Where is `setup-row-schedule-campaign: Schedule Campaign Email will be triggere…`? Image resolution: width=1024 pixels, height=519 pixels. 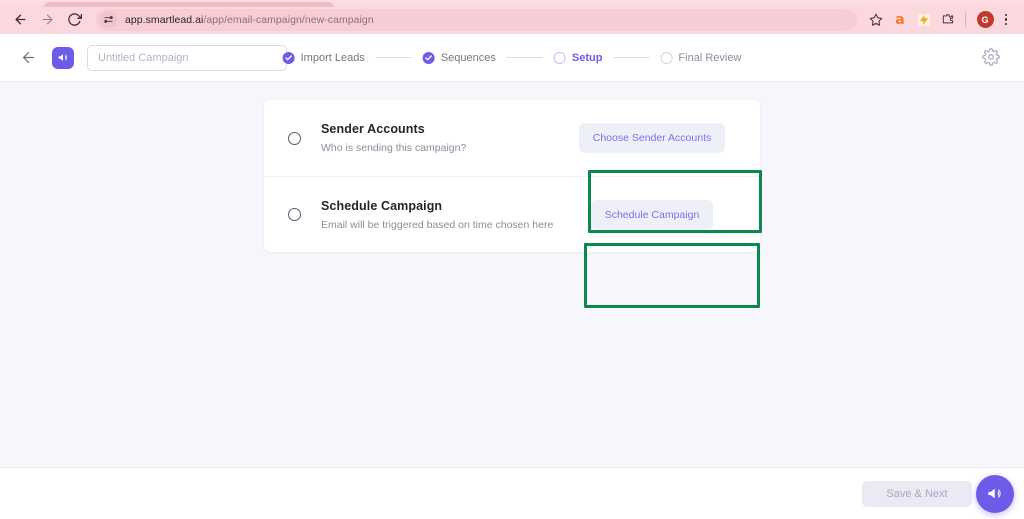 setup-row-schedule-campaign: Schedule Campaign Email will be triggere… is located at coordinates (512, 214).